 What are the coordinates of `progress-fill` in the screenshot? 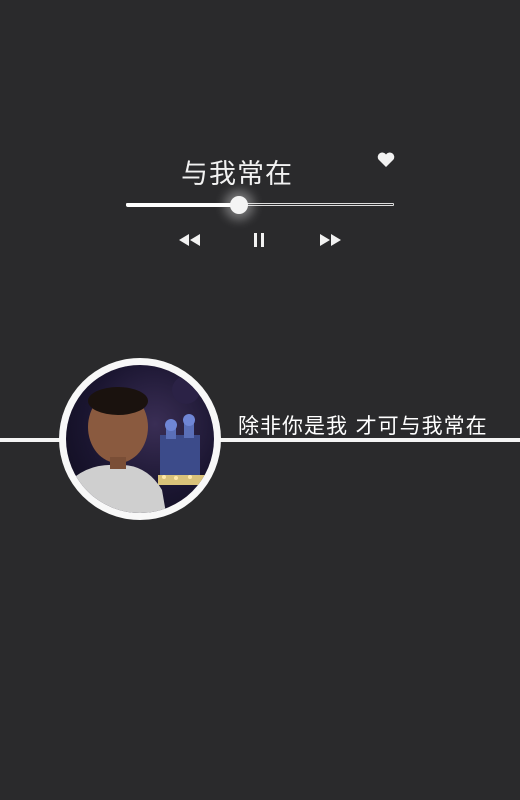 It's located at (182, 205).